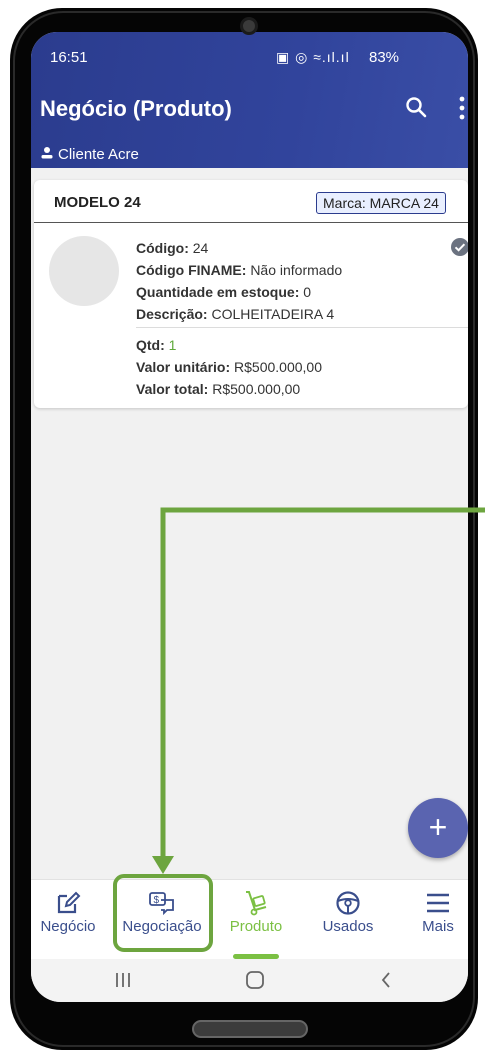  What do you see at coordinates (163, 913) in the screenshot?
I see `annotation-highlight-box` at bounding box center [163, 913].